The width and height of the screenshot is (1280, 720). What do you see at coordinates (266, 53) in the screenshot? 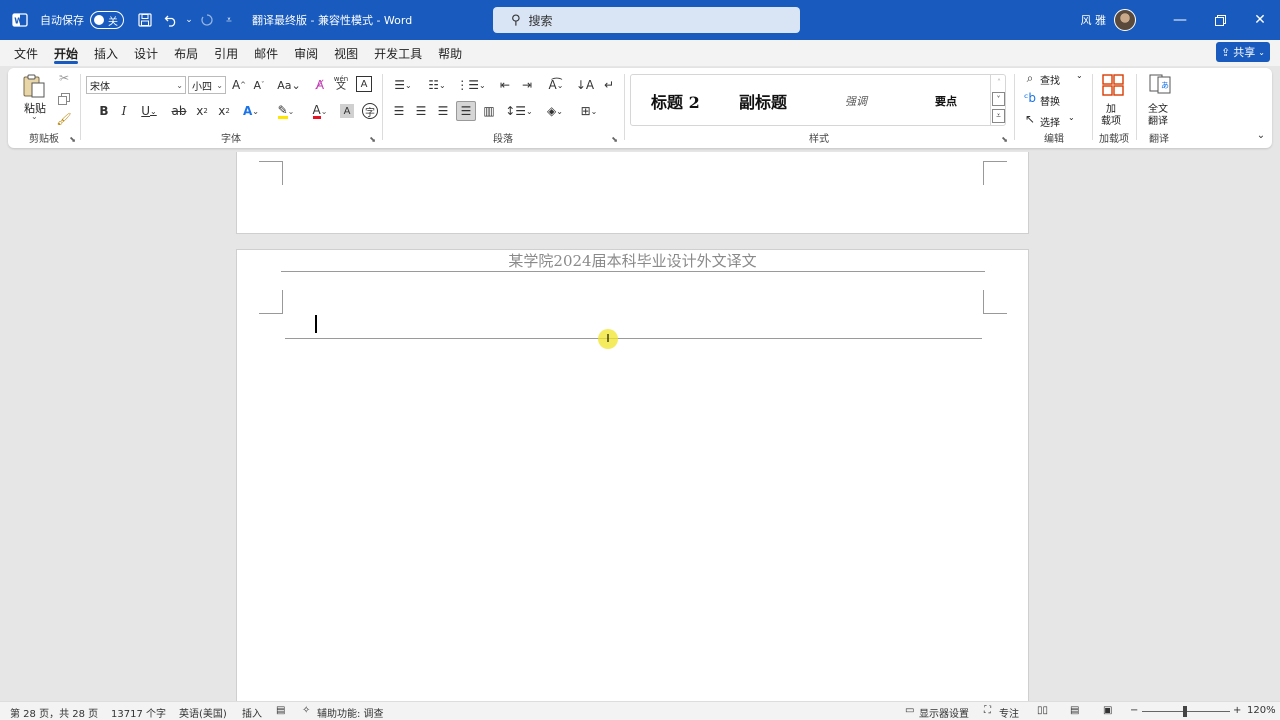
I see `tab-mailings: 邮件` at bounding box center [266, 53].